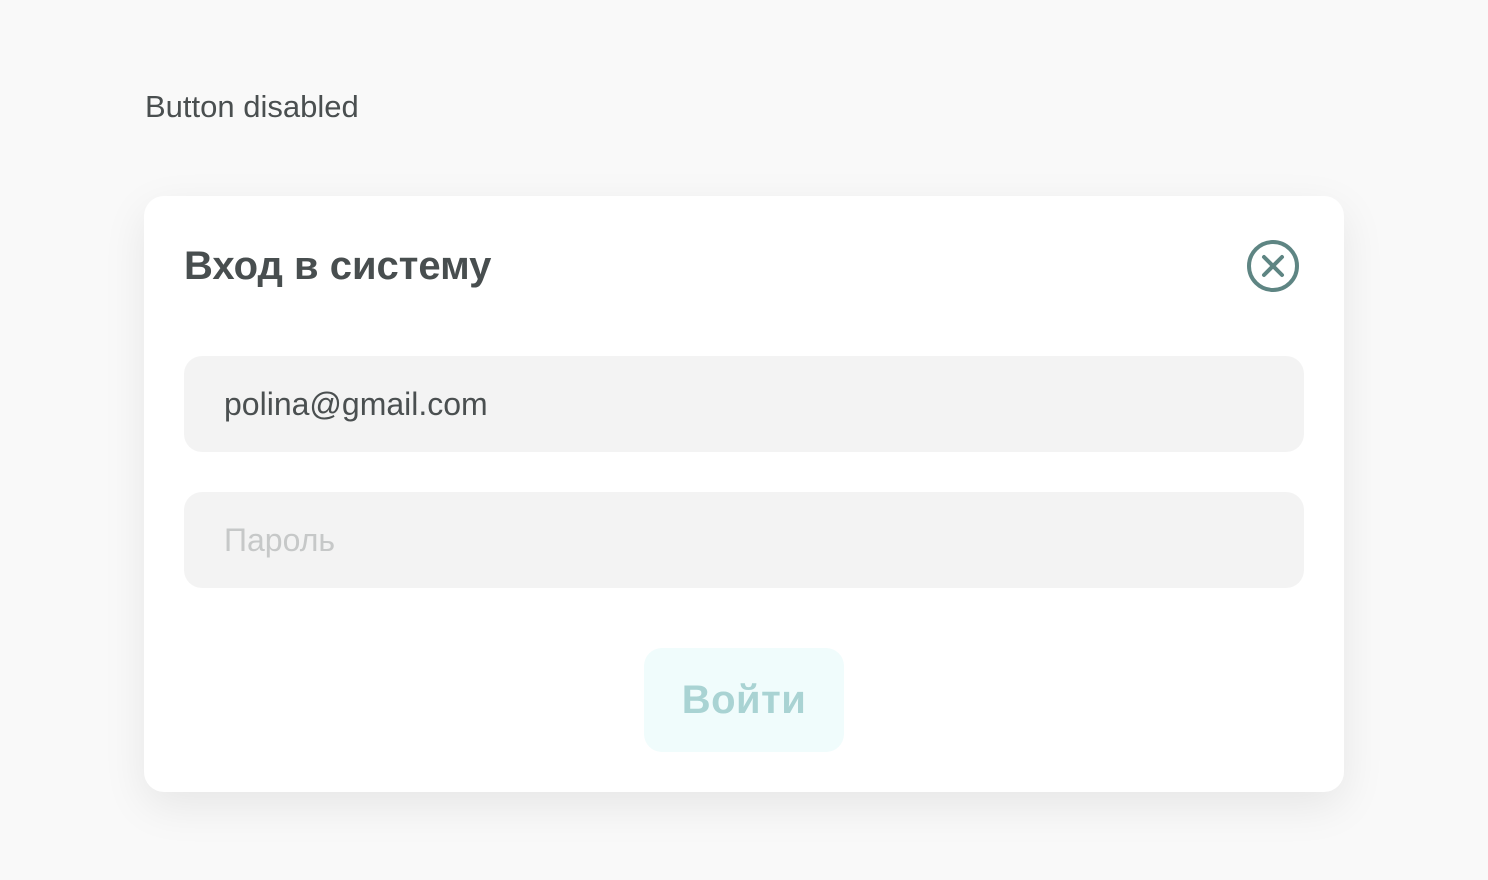 This screenshot has height=880, width=1488. What do you see at coordinates (744, 700) in the screenshot?
I see `login-button: Войти` at bounding box center [744, 700].